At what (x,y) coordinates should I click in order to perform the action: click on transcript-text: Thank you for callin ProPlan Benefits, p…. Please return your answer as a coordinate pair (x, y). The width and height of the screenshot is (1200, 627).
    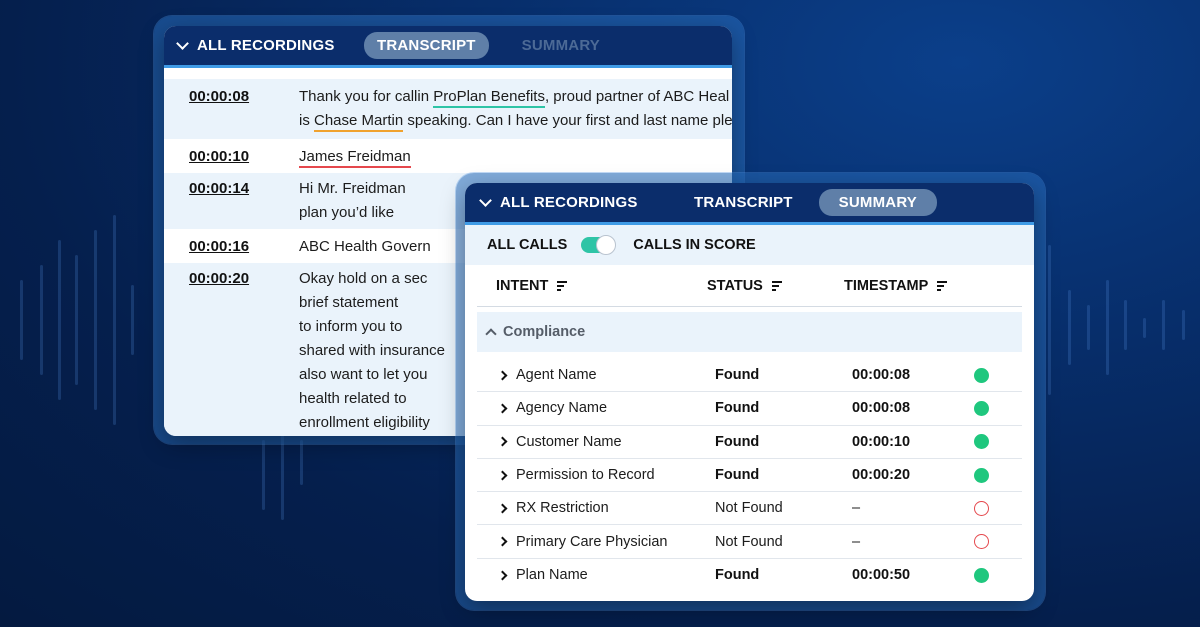
    Looking at the image, I should click on (515, 109).